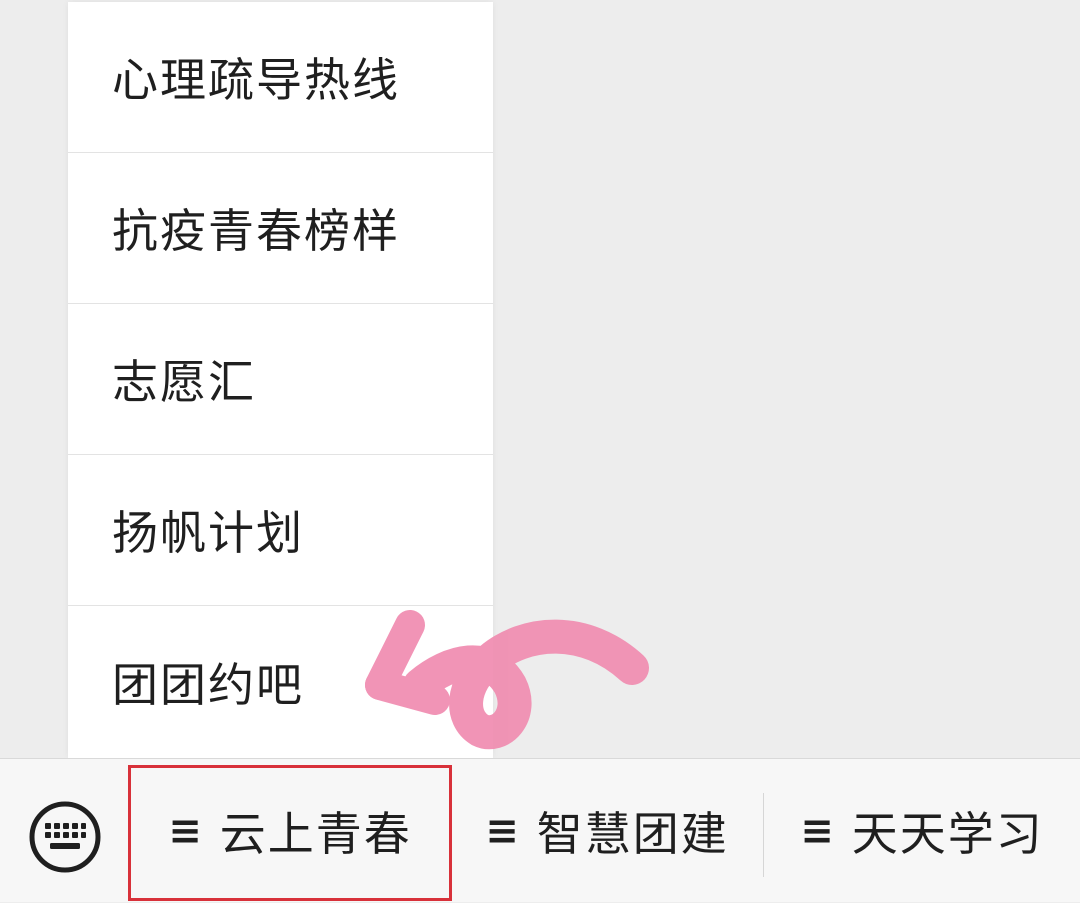  Describe the element at coordinates (256, 80) in the screenshot. I see `submenu-item-label: 心理疏导热线` at that location.